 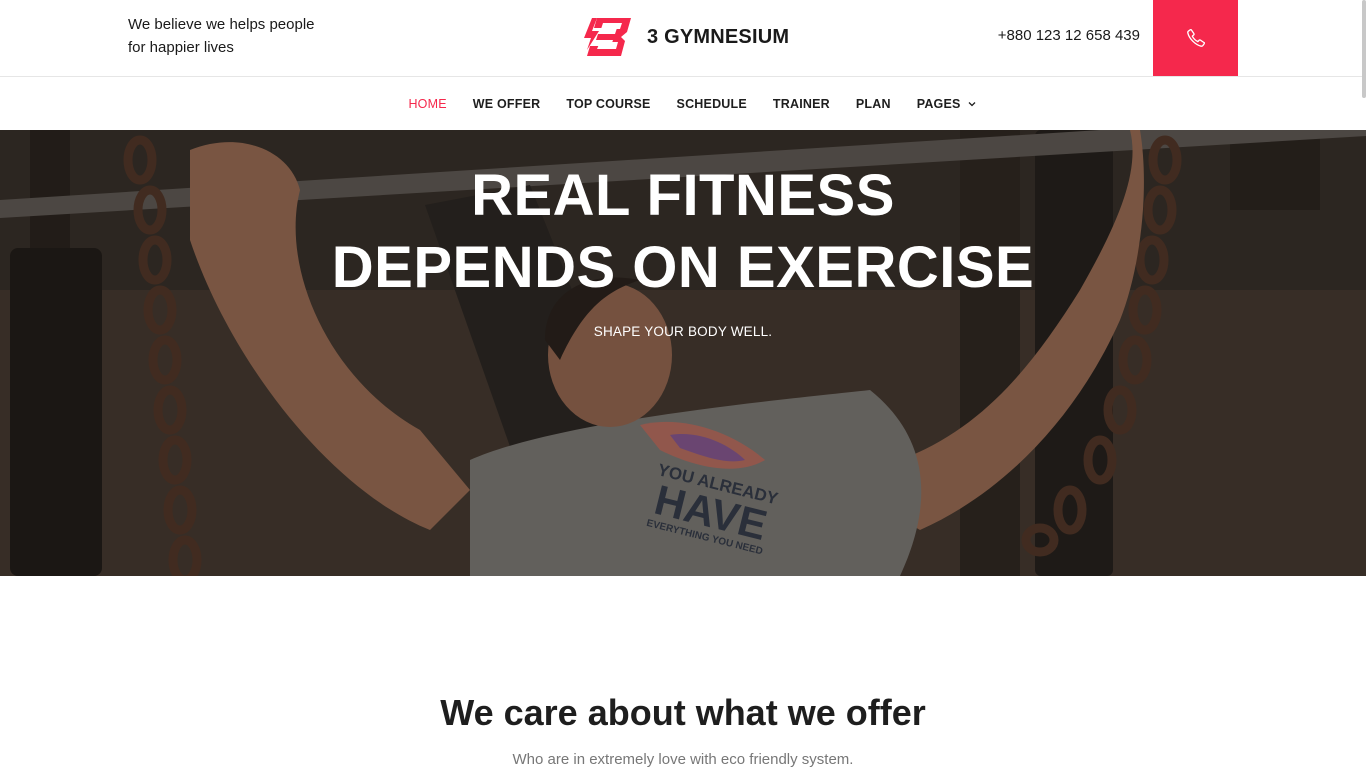 I want to click on brand-logo-link: 3 GYMNESIUM, so click(x=686, y=37).